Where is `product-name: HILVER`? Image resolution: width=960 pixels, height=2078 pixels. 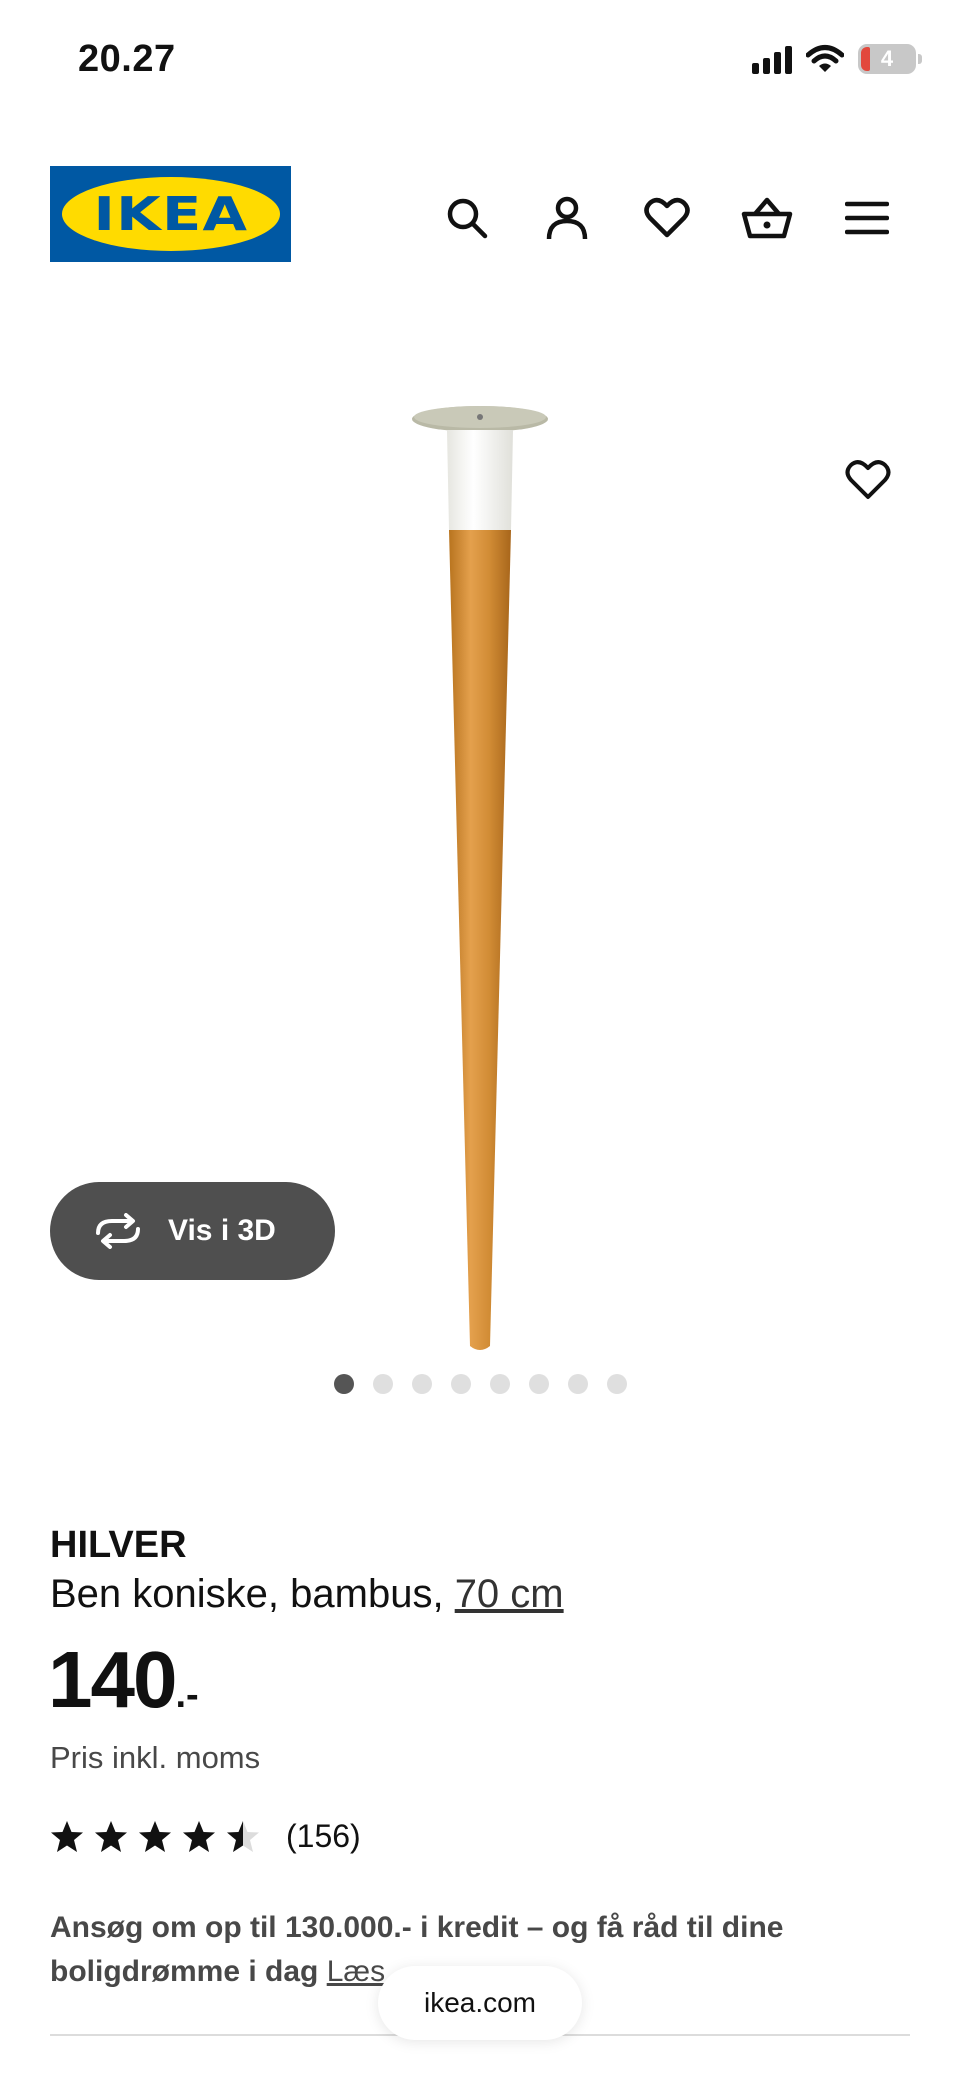 product-name: HILVER is located at coordinates (118, 1545).